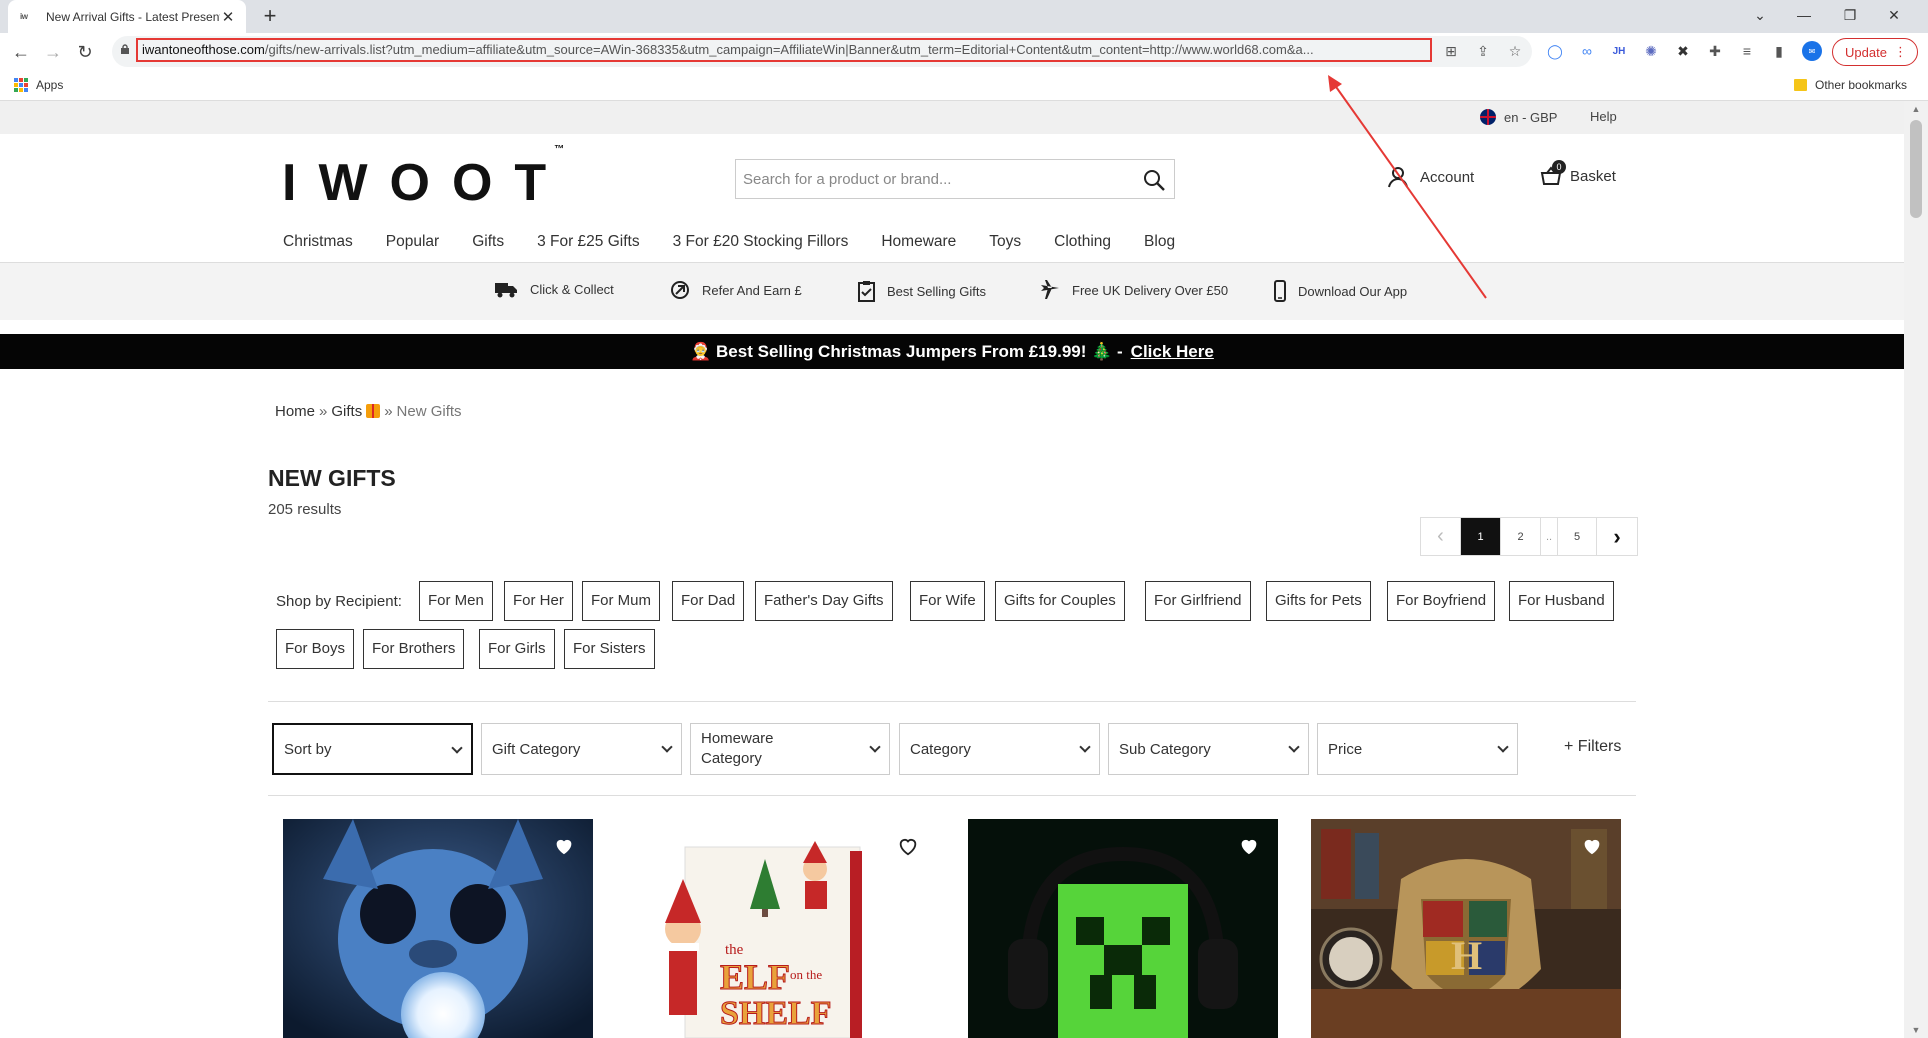  Describe the element at coordinates (270, 16) in the screenshot. I see `new-tab-button: +` at that location.